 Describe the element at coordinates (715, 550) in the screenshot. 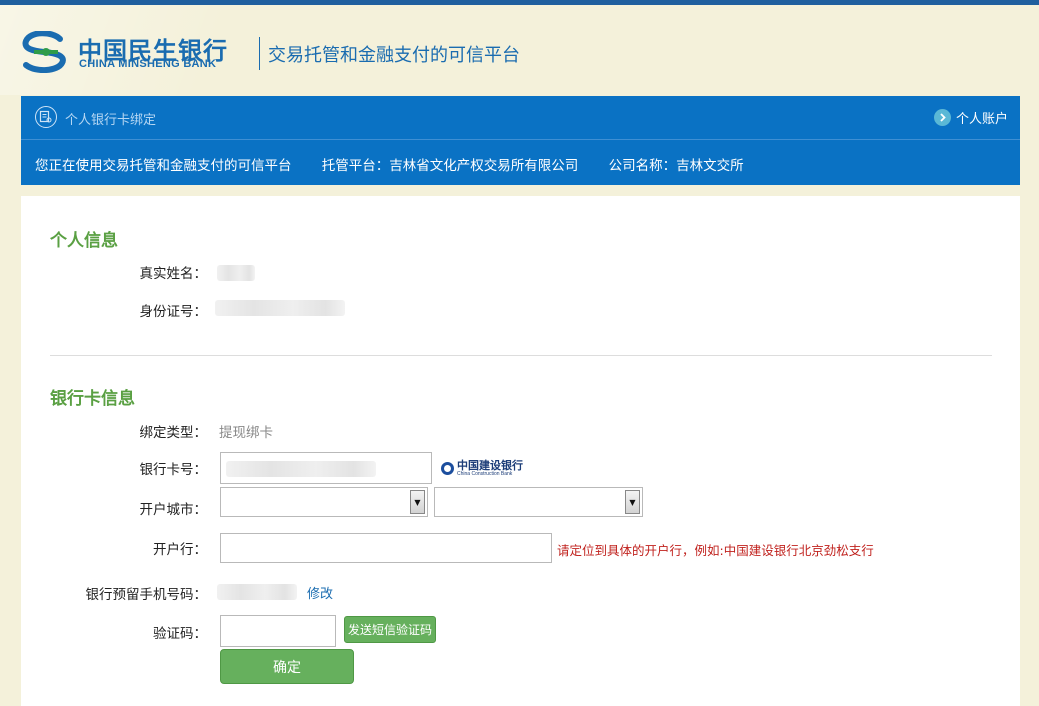

I see `branch-hint: 请定位到具体的开户行，例如:中国建设银行北京劲松支行` at that location.